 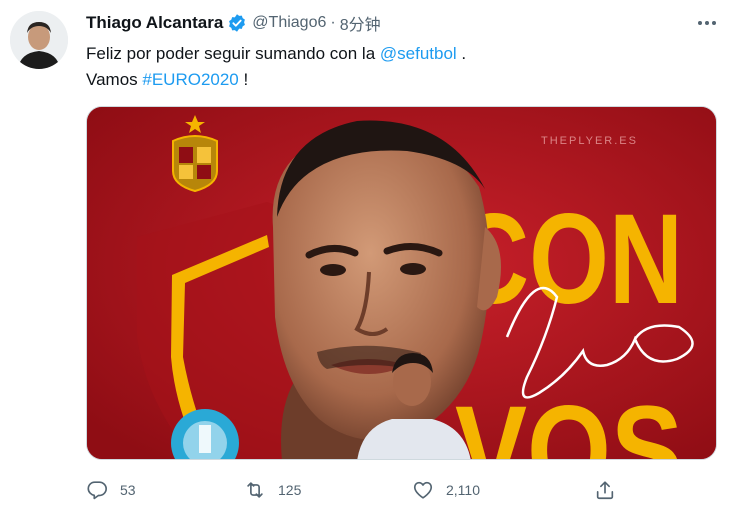 I want to click on tweet-header: Thiago Alcantara @Thiago6 · 8分钟, so click(x=233, y=23).